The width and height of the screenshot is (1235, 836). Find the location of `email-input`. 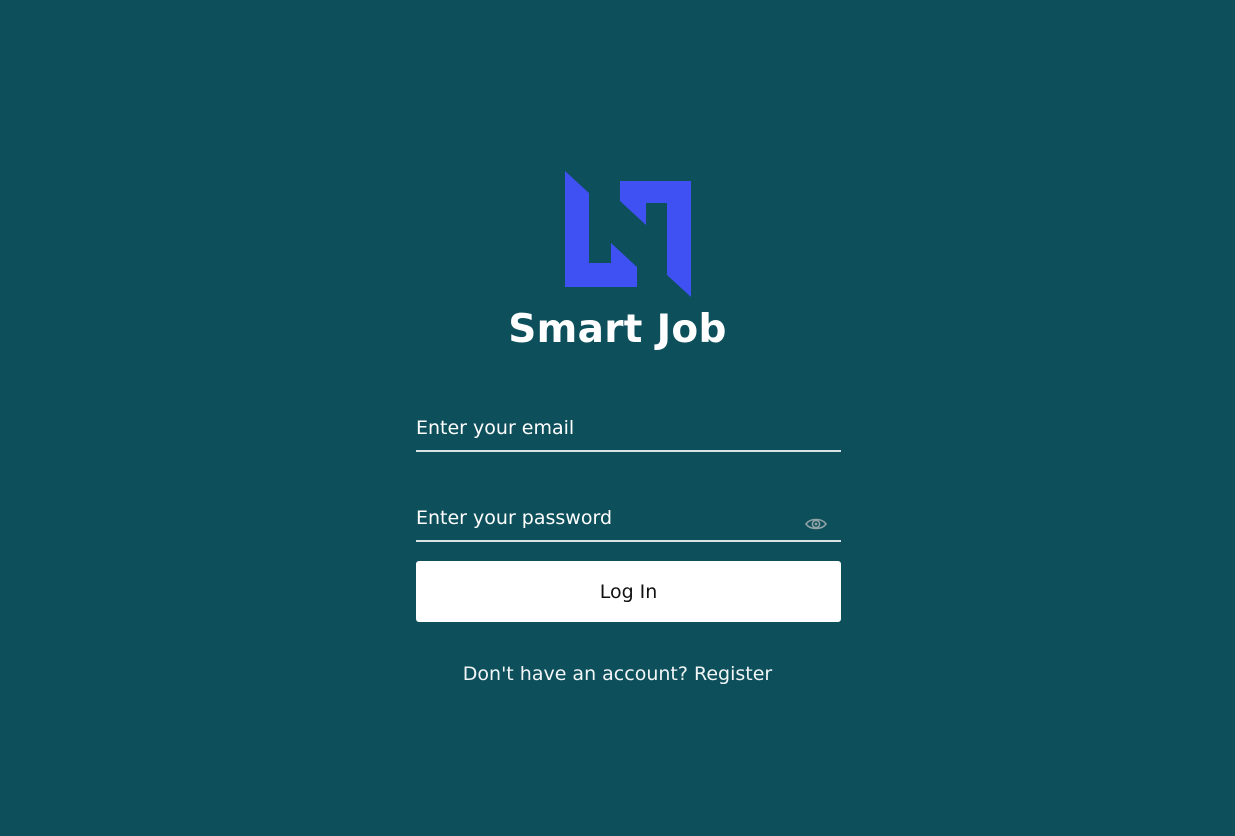

email-input is located at coordinates (606, 428).